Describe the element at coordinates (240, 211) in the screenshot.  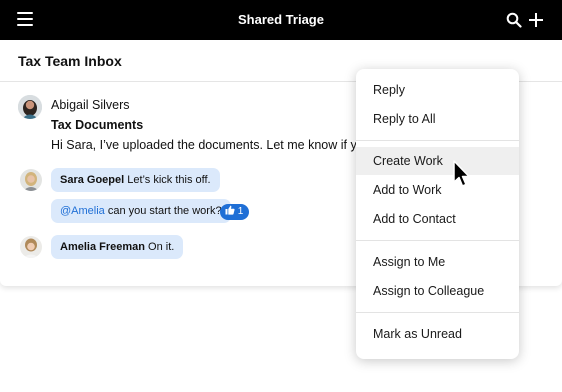
I see `reaction-count: 1` at that location.